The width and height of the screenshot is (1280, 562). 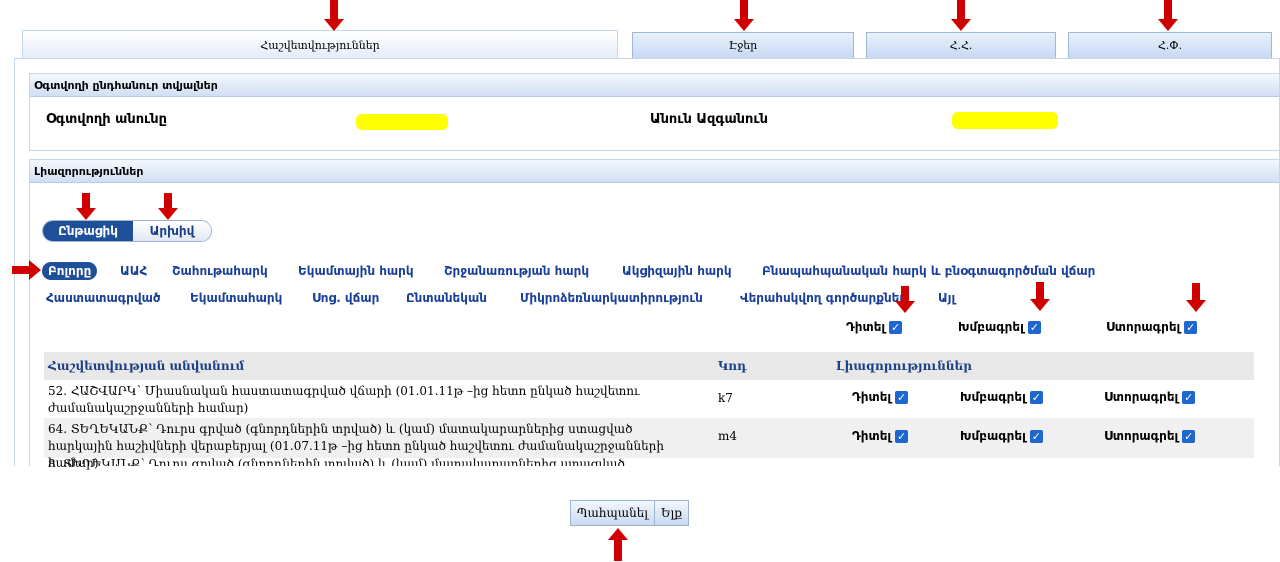 I want to click on global-view-toggle: Դիտել ✓, so click(x=874, y=327).